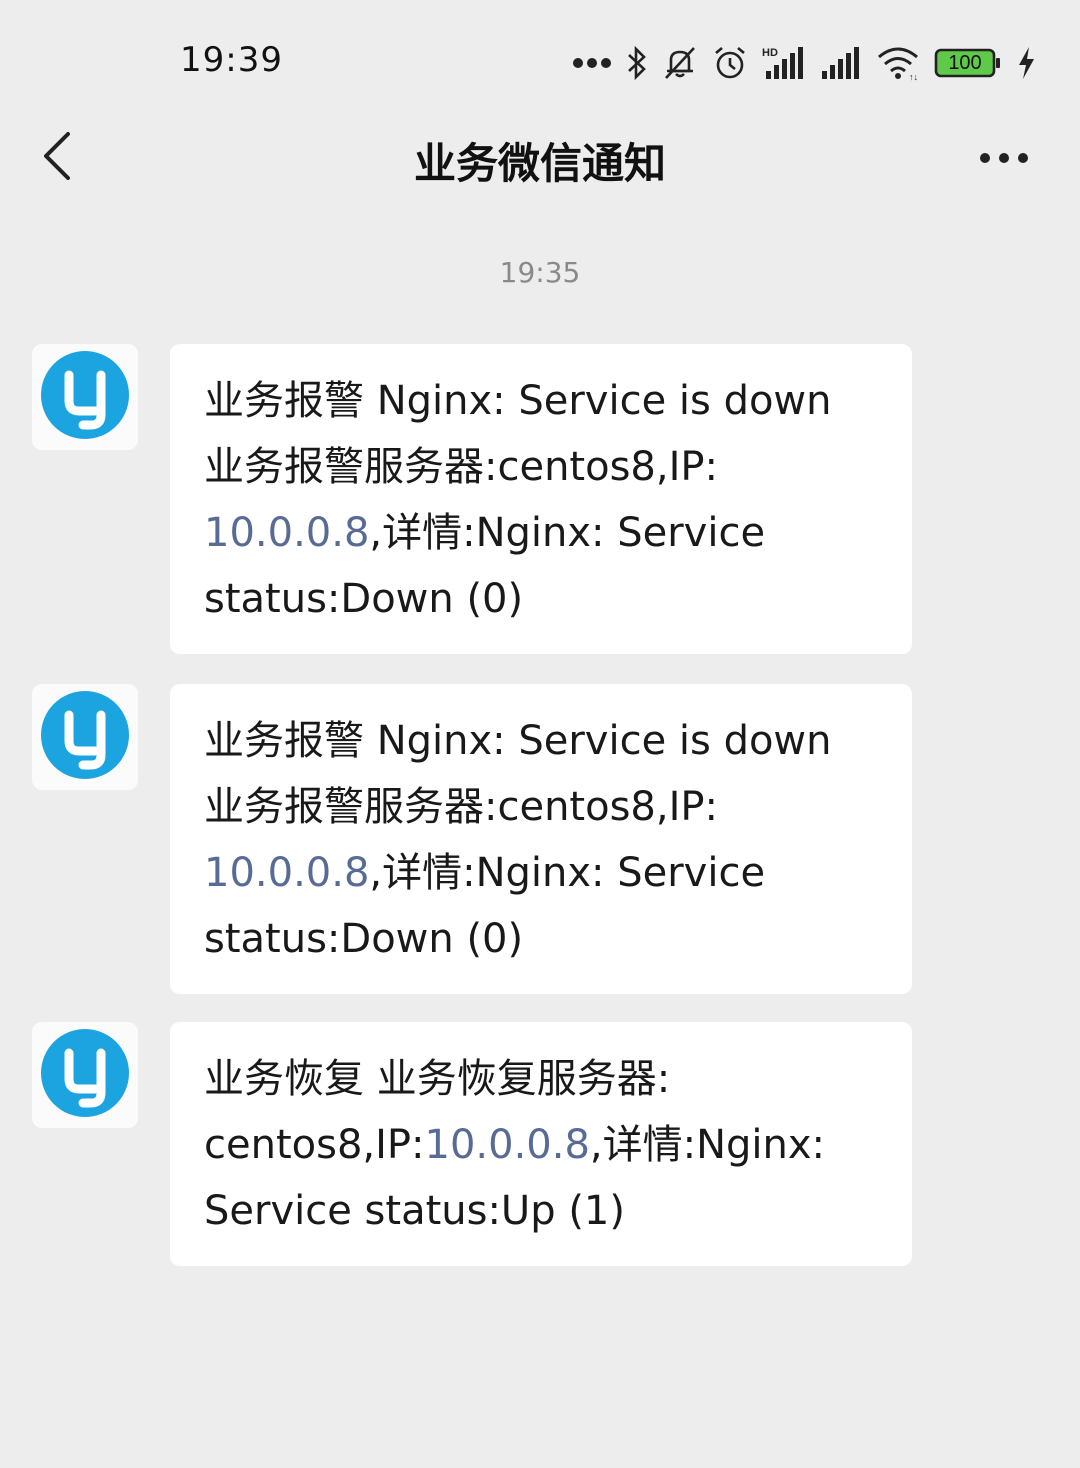 The width and height of the screenshot is (1080, 1468). I want to click on svg-text: HD, so click(770, 53).